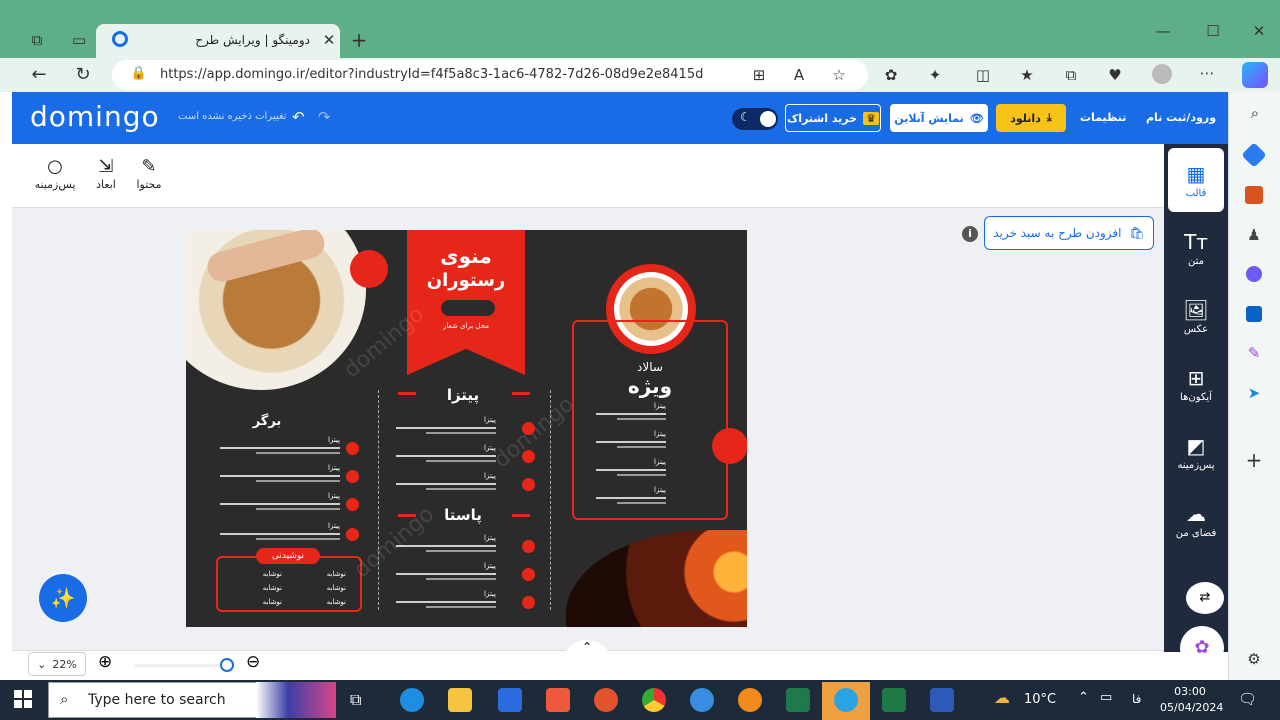  What do you see at coordinates (942, 700) in the screenshot?
I see `word-icon` at bounding box center [942, 700].